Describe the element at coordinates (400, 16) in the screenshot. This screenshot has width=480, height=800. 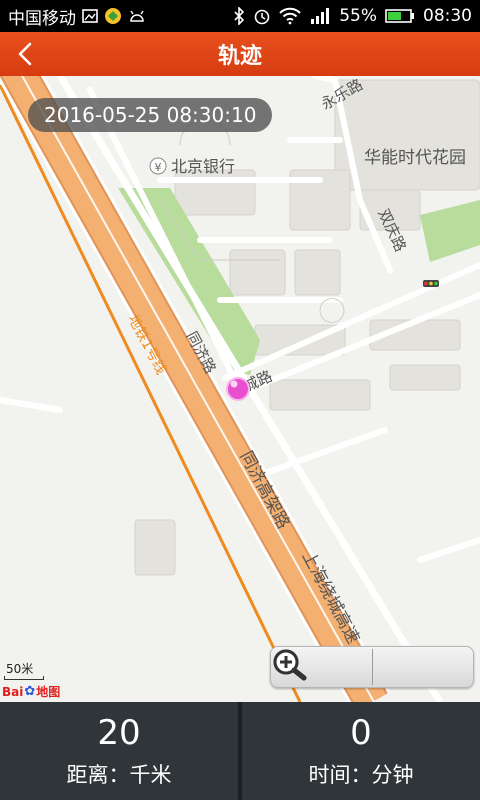
I see `battery-icon` at that location.